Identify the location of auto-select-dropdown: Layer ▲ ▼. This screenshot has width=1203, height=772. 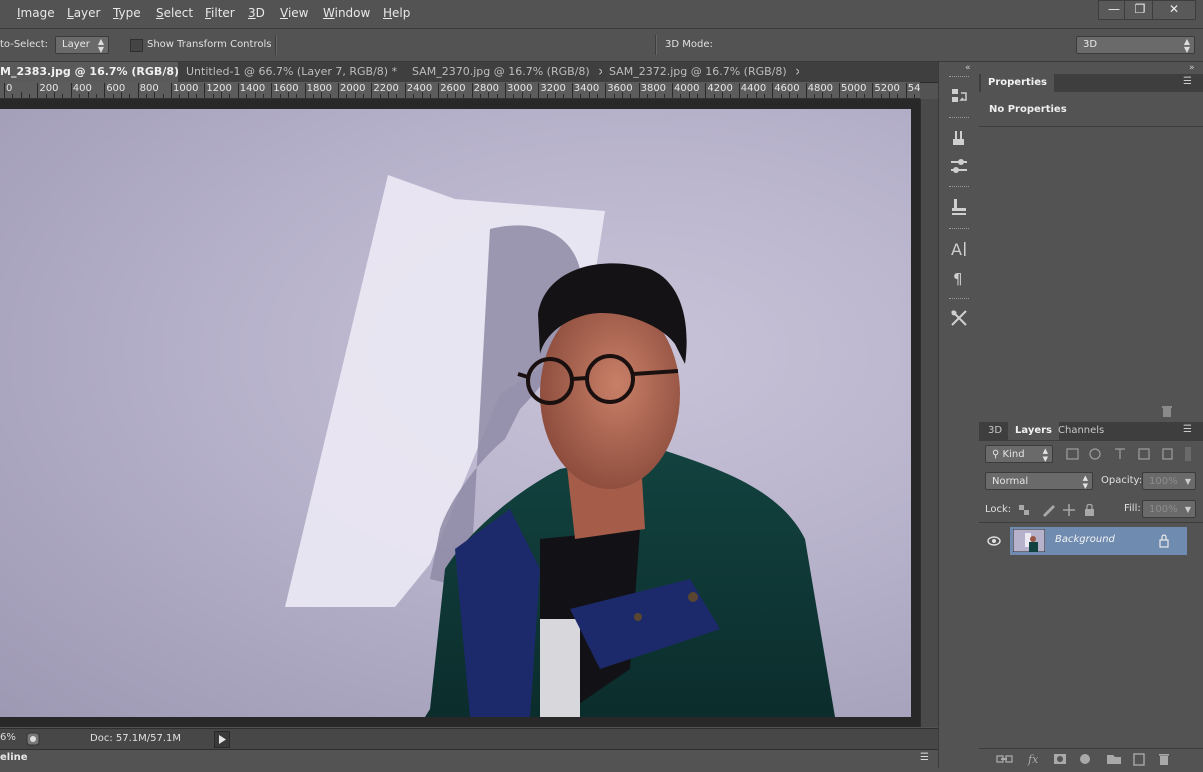
(82, 45).